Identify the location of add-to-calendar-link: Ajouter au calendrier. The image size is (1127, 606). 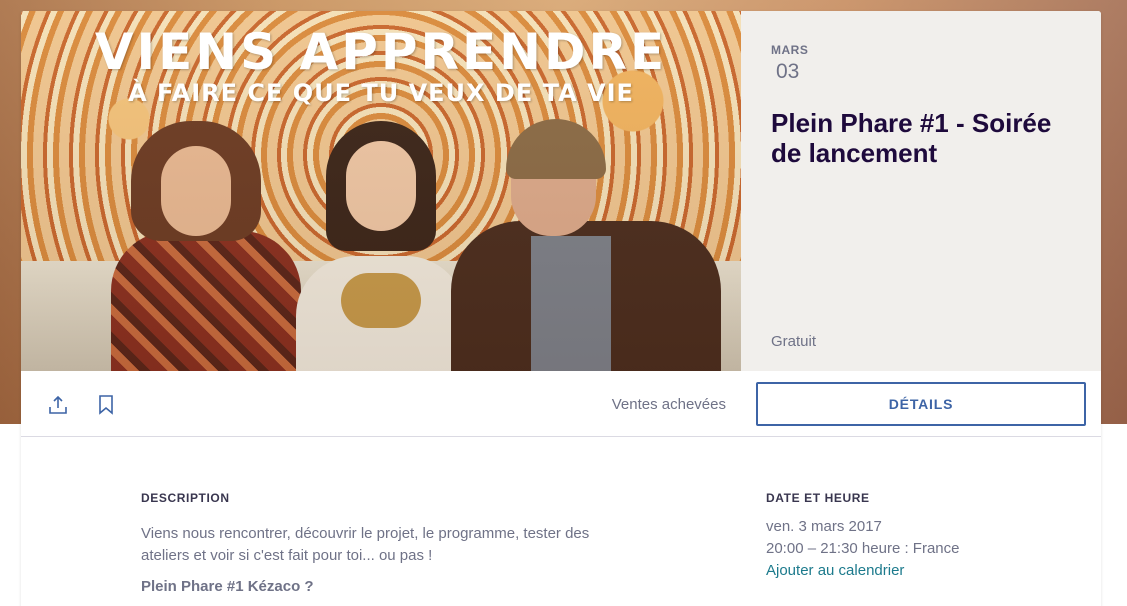
(835, 570).